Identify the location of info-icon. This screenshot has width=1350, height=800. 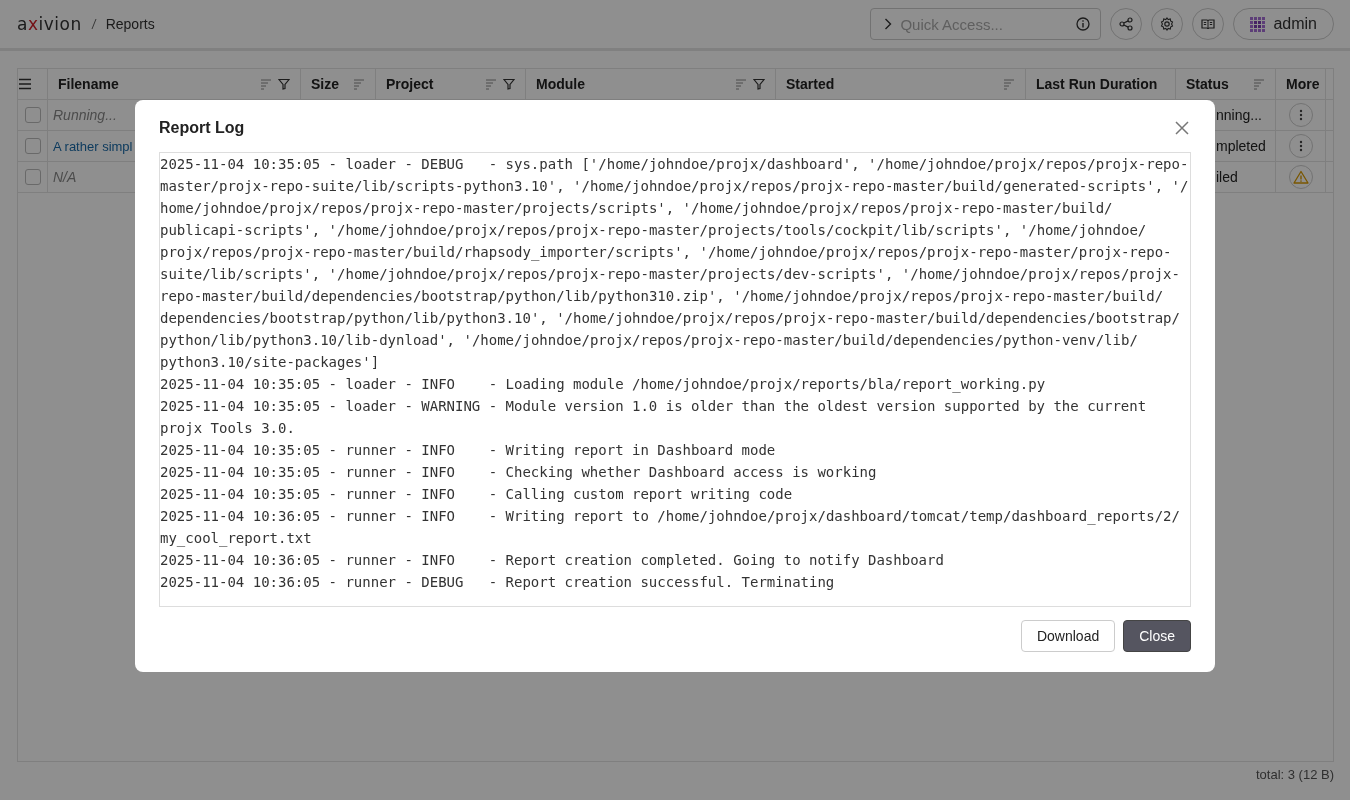
(1083, 24).